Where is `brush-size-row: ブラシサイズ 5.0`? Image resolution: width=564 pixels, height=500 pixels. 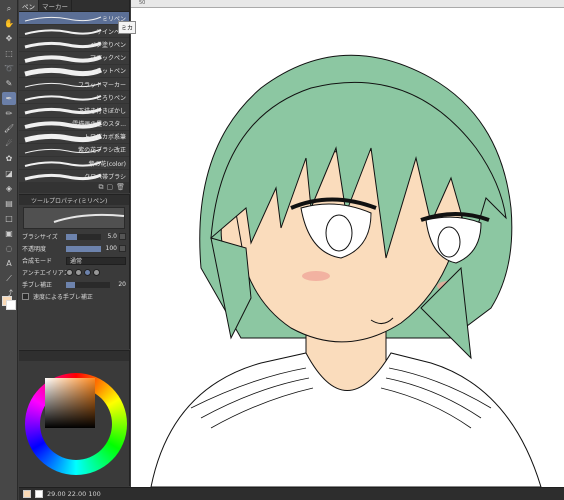 brush-size-row: ブラシサイズ 5.0 is located at coordinates (74, 236).